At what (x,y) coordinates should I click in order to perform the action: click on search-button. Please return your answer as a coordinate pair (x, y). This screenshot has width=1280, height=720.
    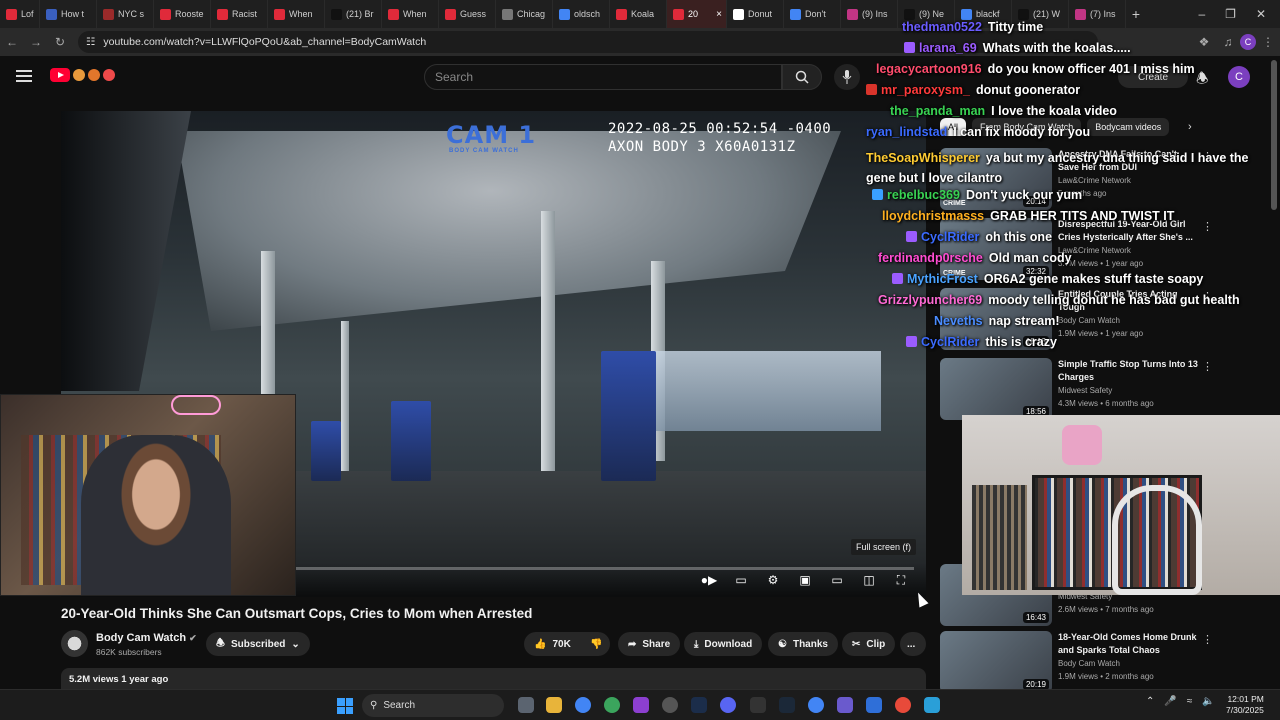
    Looking at the image, I should click on (802, 77).